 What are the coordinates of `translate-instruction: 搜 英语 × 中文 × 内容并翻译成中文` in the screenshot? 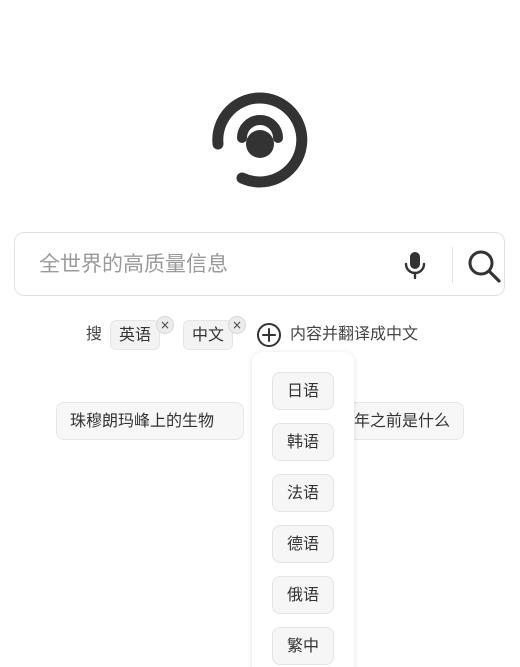 It's located at (260, 334).